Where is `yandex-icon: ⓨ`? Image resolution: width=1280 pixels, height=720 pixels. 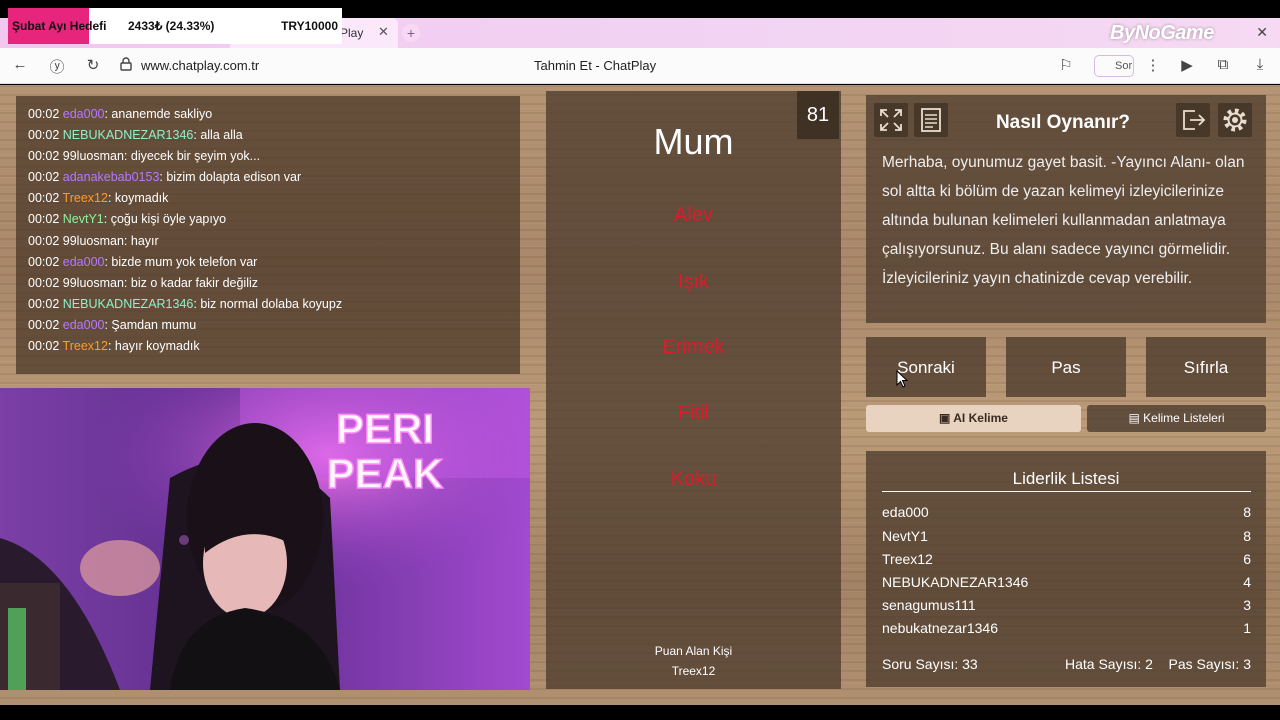 yandex-icon: ⓨ is located at coordinates (57, 66).